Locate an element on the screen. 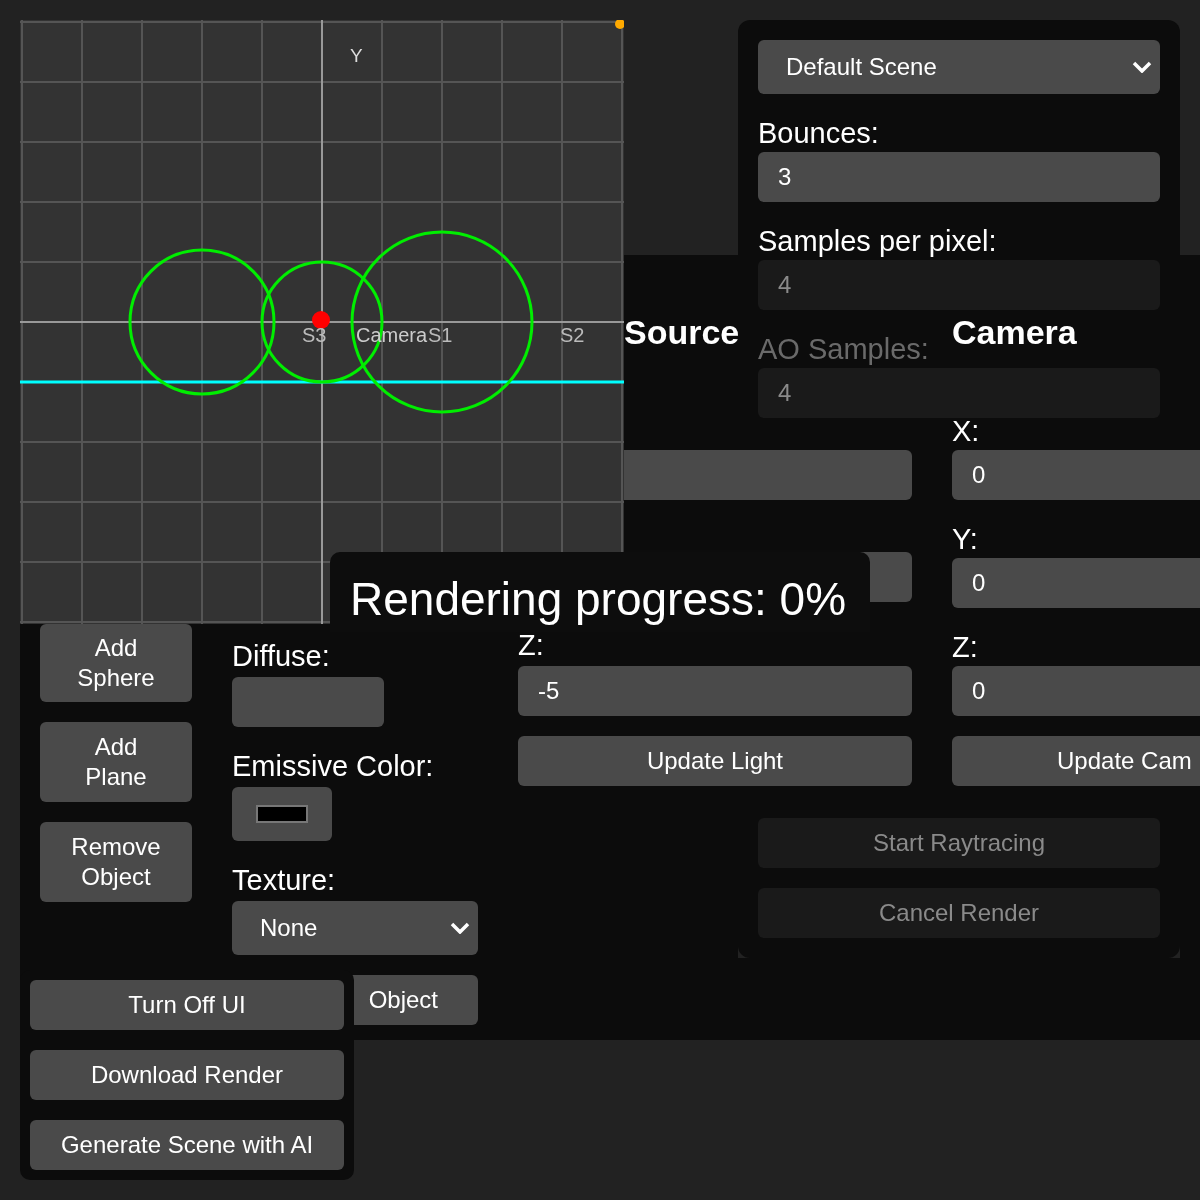 This screenshot has width=1200, height=1200. section-heading: Camera is located at coordinates (1014, 332).